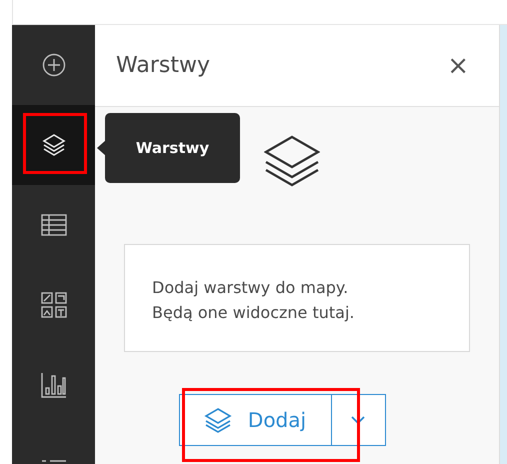 The height and width of the screenshot is (464, 507). What do you see at coordinates (163, 65) in the screenshot?
I see `panel-title: Warstwy` at bounding box center [163, 65].